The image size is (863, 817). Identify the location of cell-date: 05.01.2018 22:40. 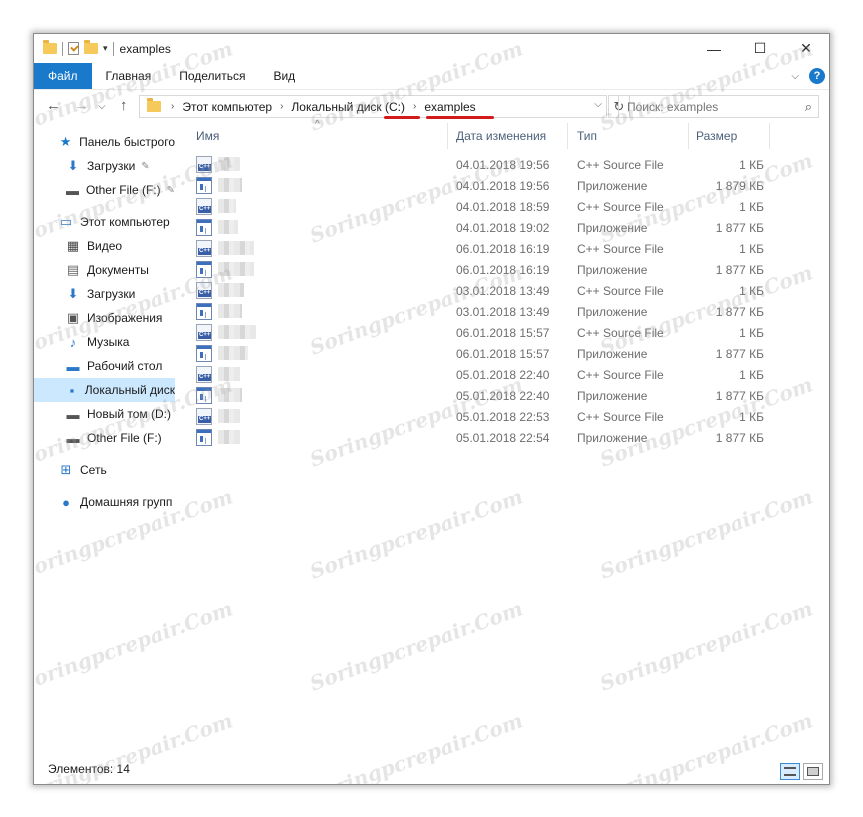
(503, 396).